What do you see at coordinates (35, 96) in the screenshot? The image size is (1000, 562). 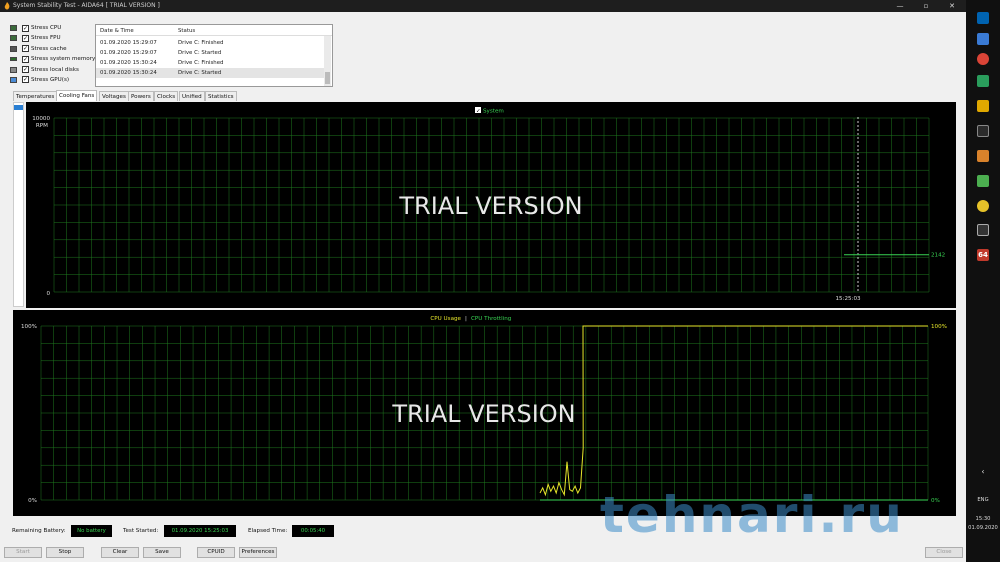 I see `tab-temperatures: Temperatures` at bounding box center [35, 96].